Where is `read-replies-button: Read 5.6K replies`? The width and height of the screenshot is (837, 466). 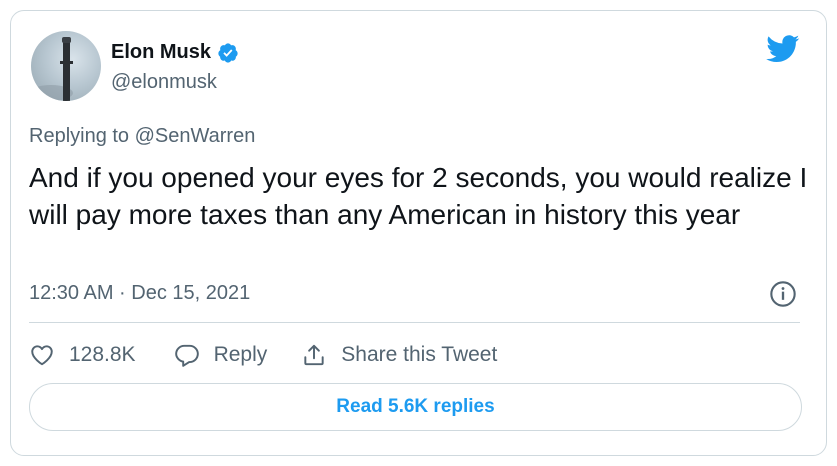 read-replies-button: Read 5.6K replies is located at coordinates (415, 407).